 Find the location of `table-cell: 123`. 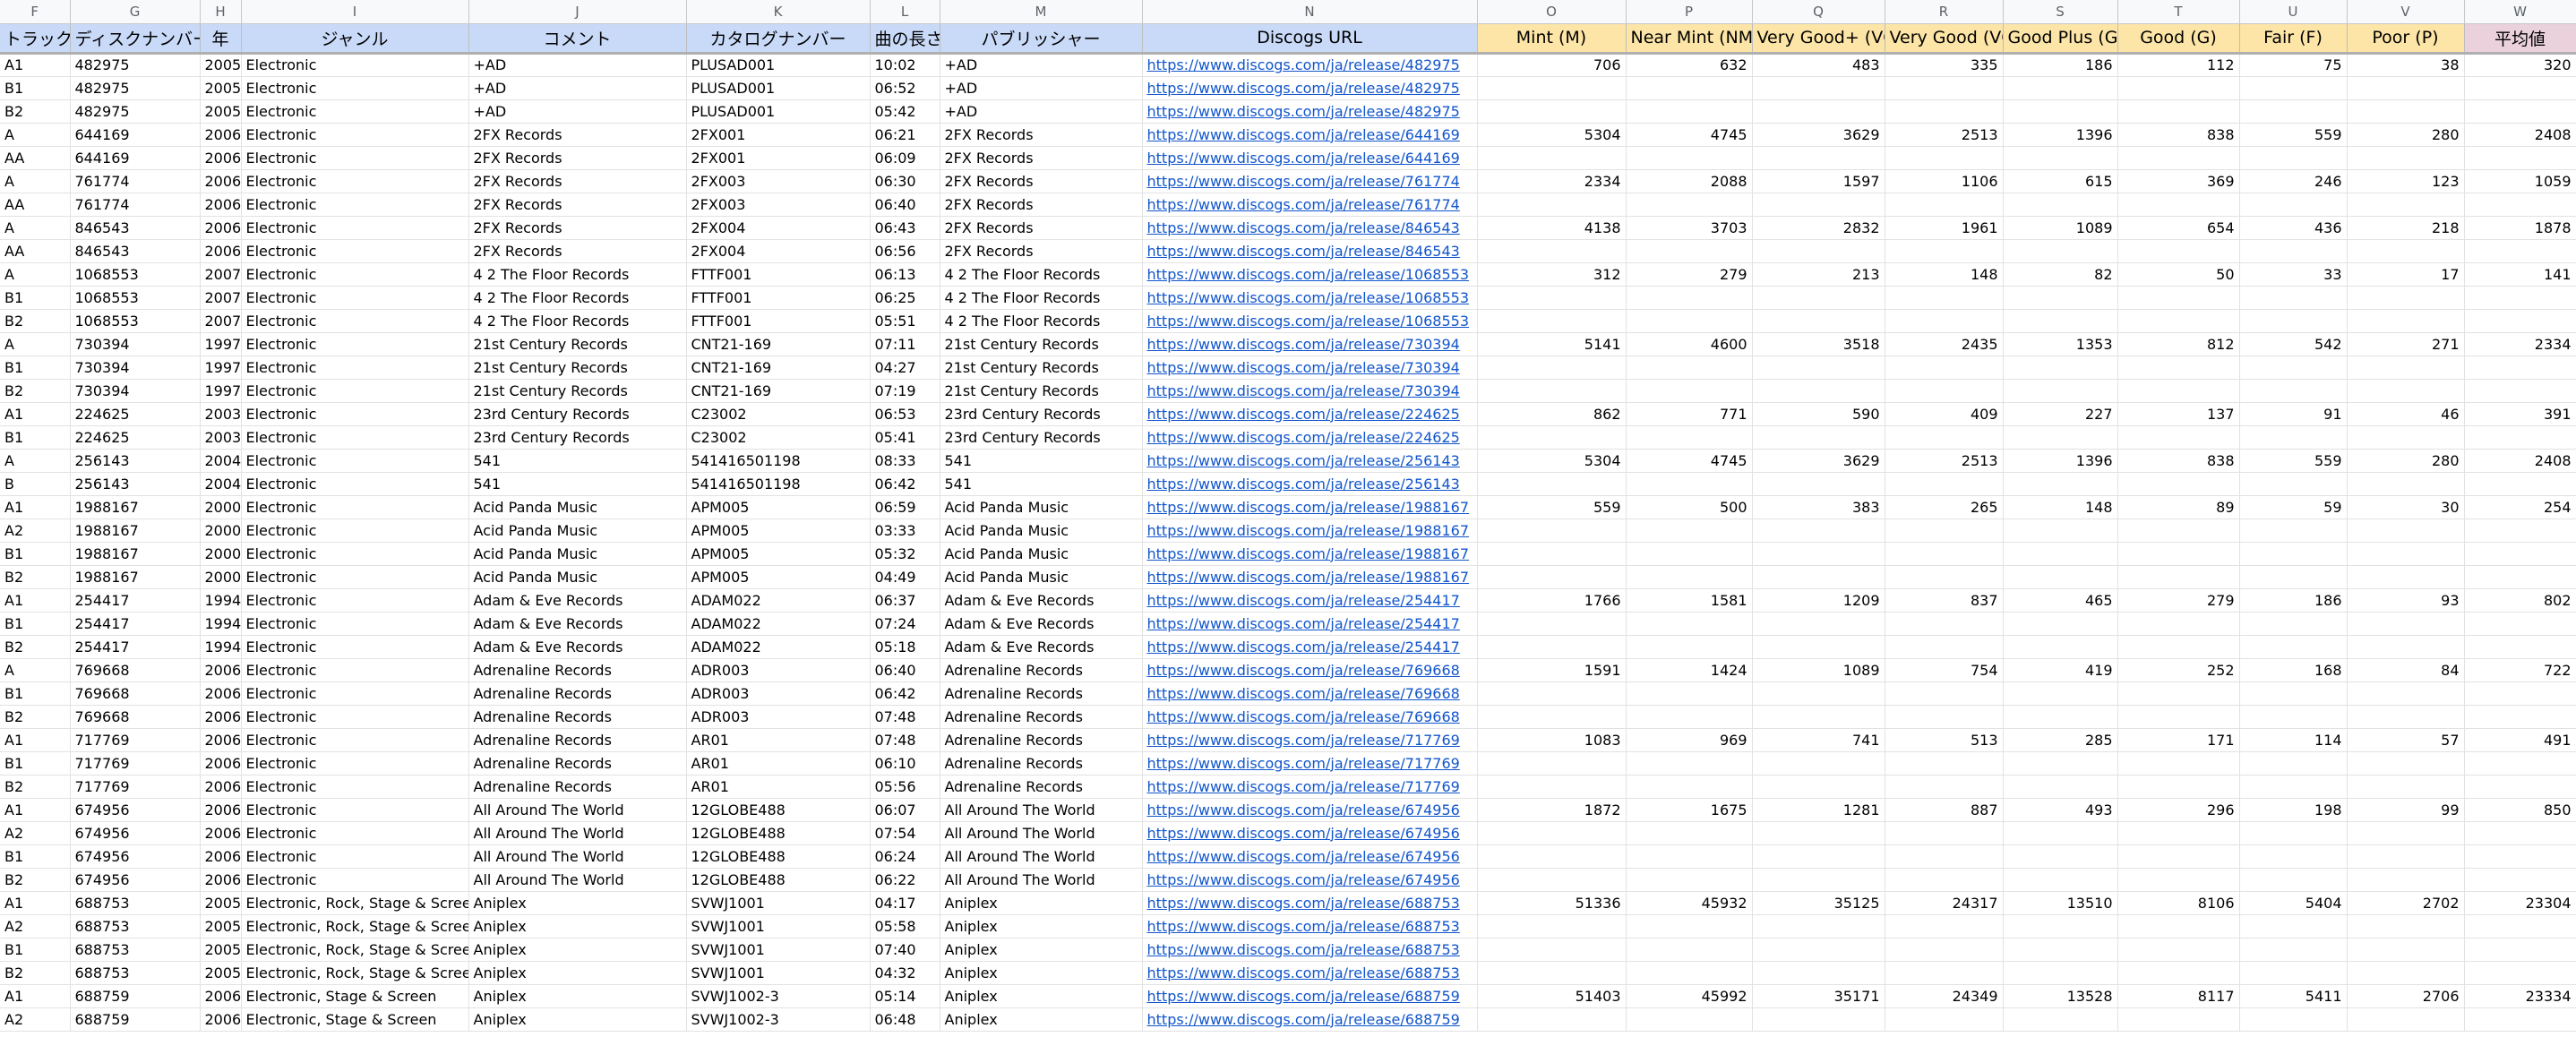

table-cell: 123 is located at coordinates (2406, 181).